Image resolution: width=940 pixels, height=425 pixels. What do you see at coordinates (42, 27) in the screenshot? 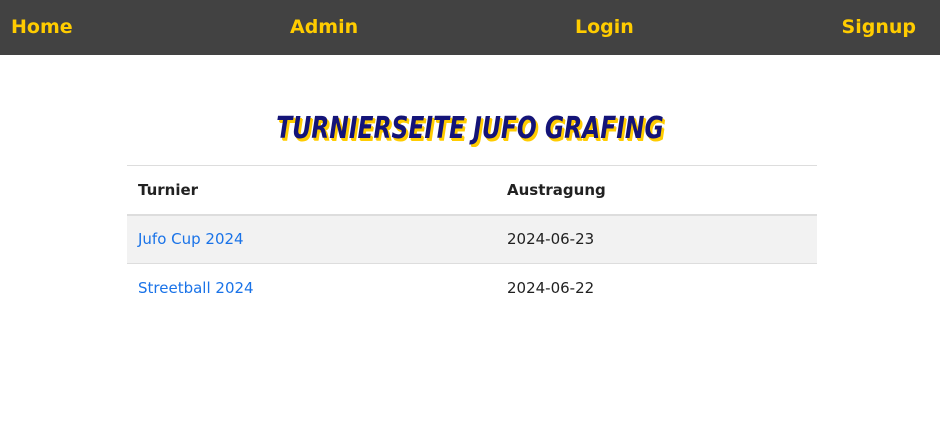
I see `nav-home-link: Home` at bounding box center [42, 27].